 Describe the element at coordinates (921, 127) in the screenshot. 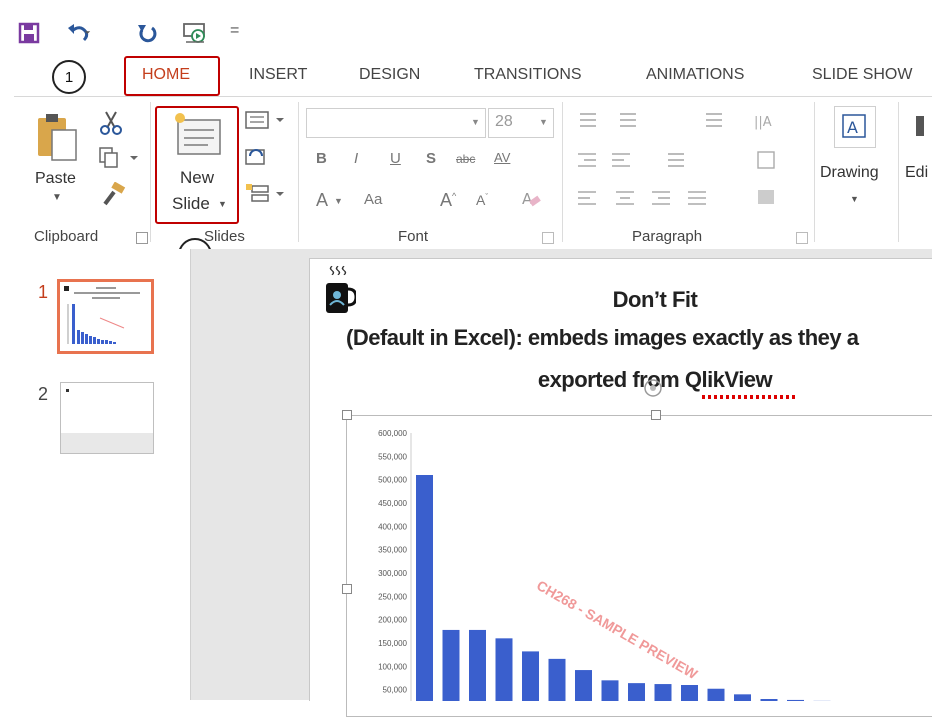

I see `editing-icon` at that location.